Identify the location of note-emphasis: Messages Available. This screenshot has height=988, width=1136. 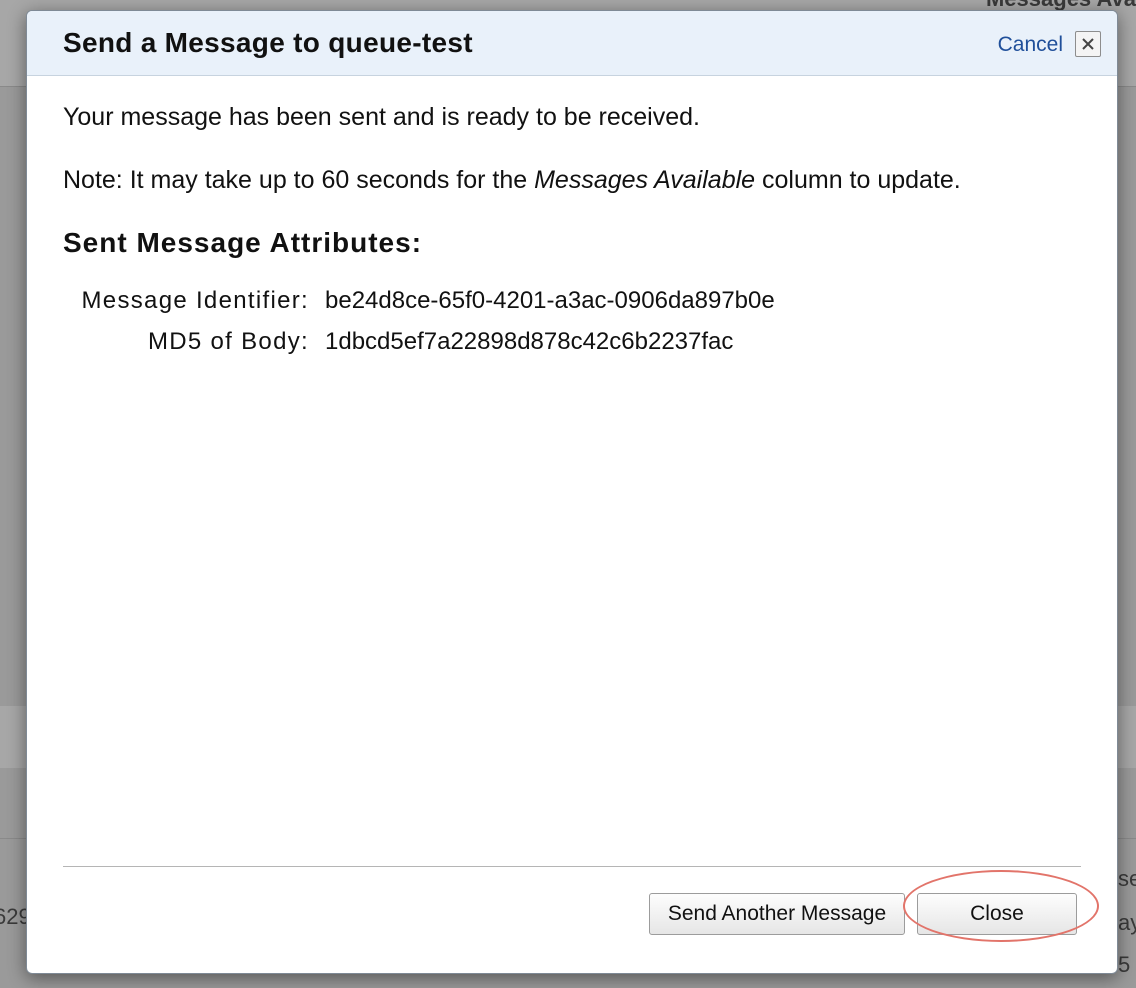
(645, 180).